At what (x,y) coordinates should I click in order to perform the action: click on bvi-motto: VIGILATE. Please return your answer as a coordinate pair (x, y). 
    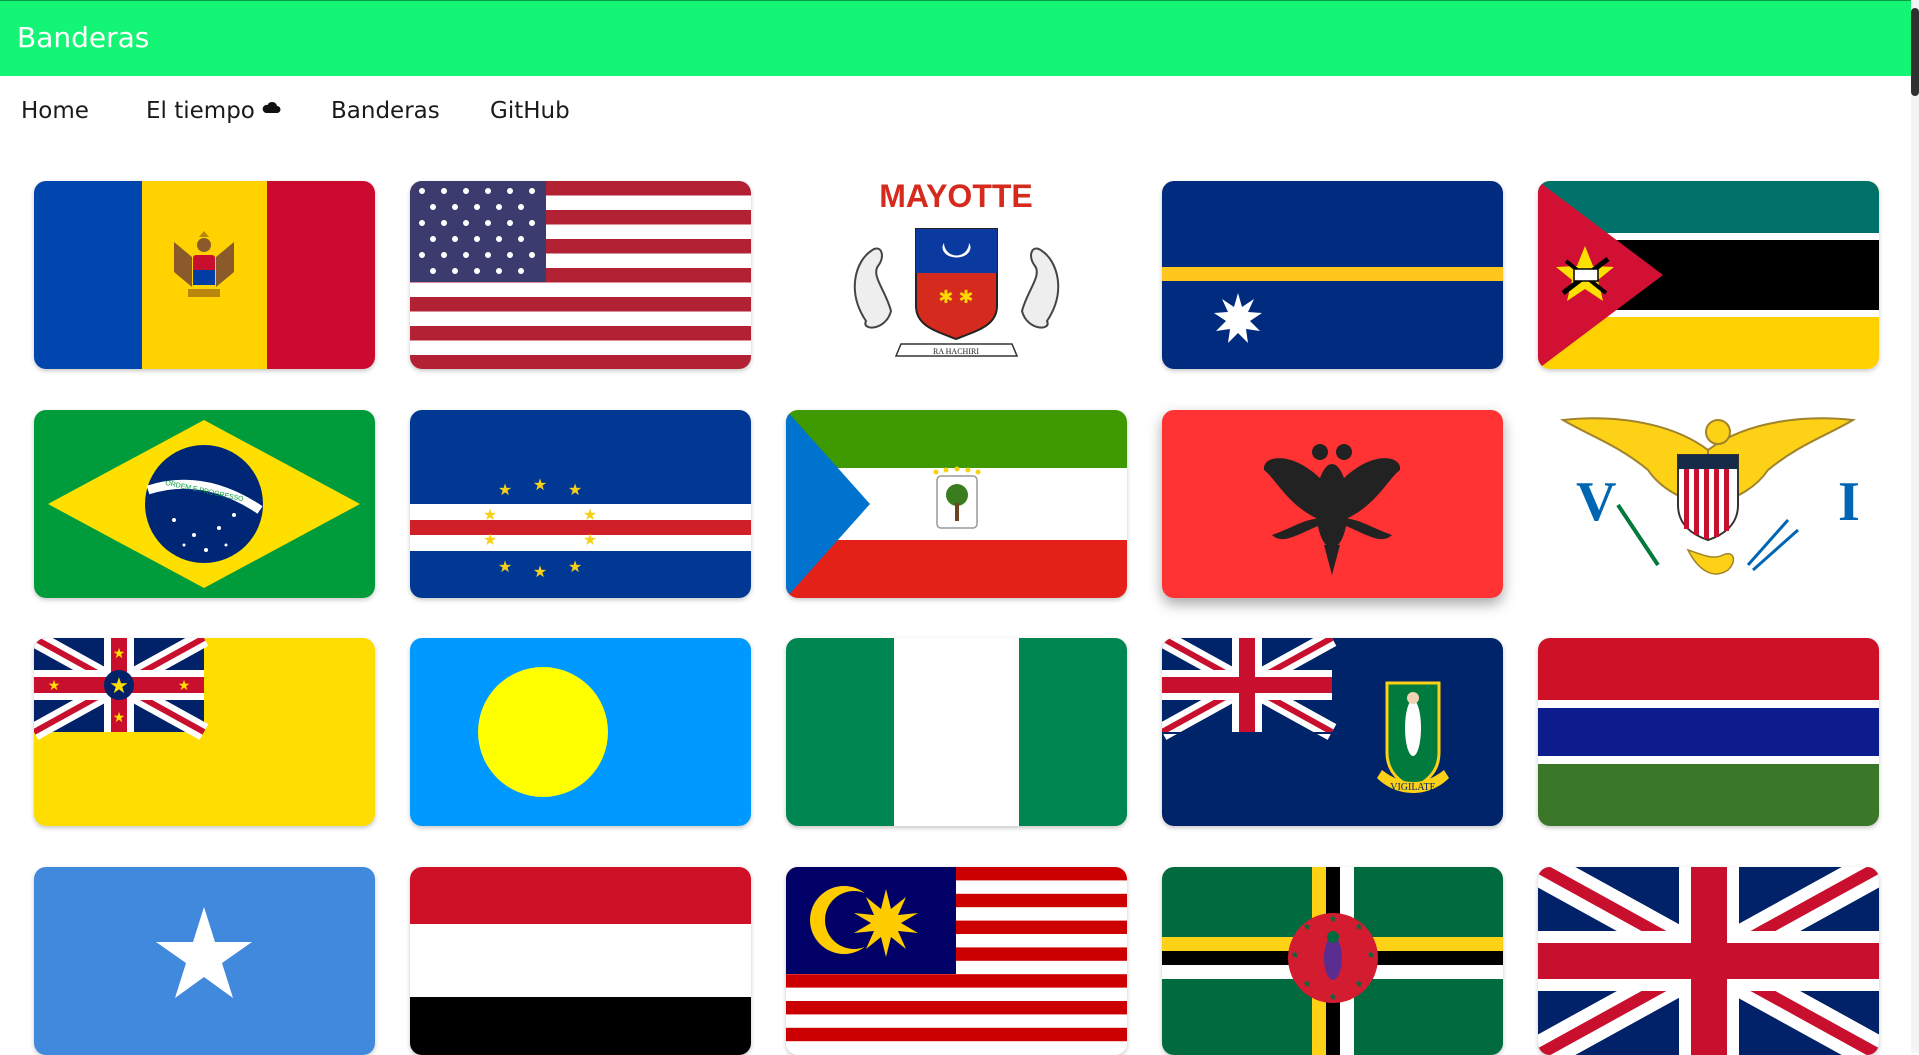
    Looking at the image, I should click on (1413, 787).